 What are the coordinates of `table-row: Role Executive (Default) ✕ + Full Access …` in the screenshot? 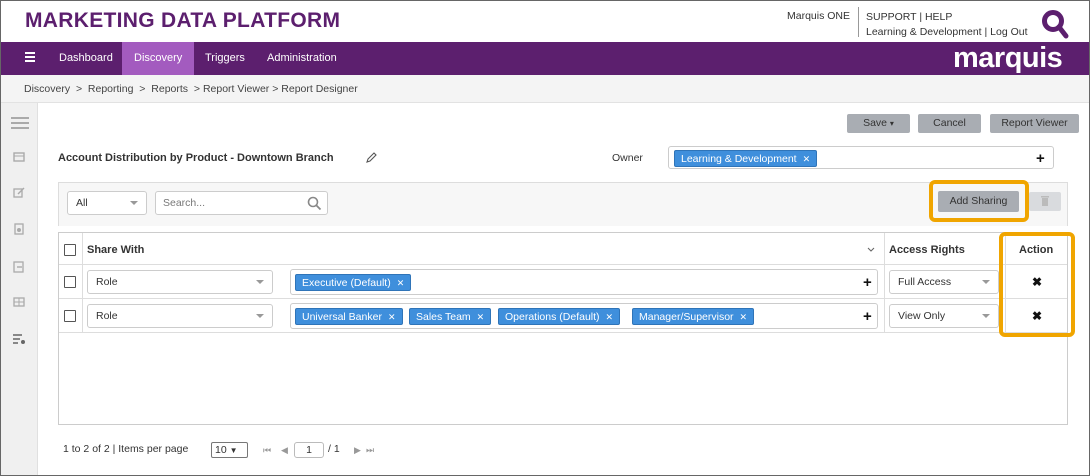 It's located at (563, 282).